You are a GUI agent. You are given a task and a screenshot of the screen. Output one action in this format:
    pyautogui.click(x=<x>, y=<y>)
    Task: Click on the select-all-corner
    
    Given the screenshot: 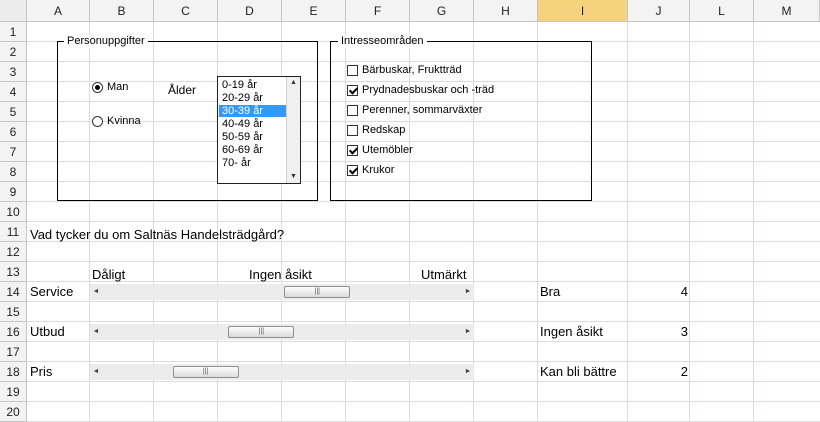 What is the action you would take?
    pyautogui.click(x=13, y=11)
    